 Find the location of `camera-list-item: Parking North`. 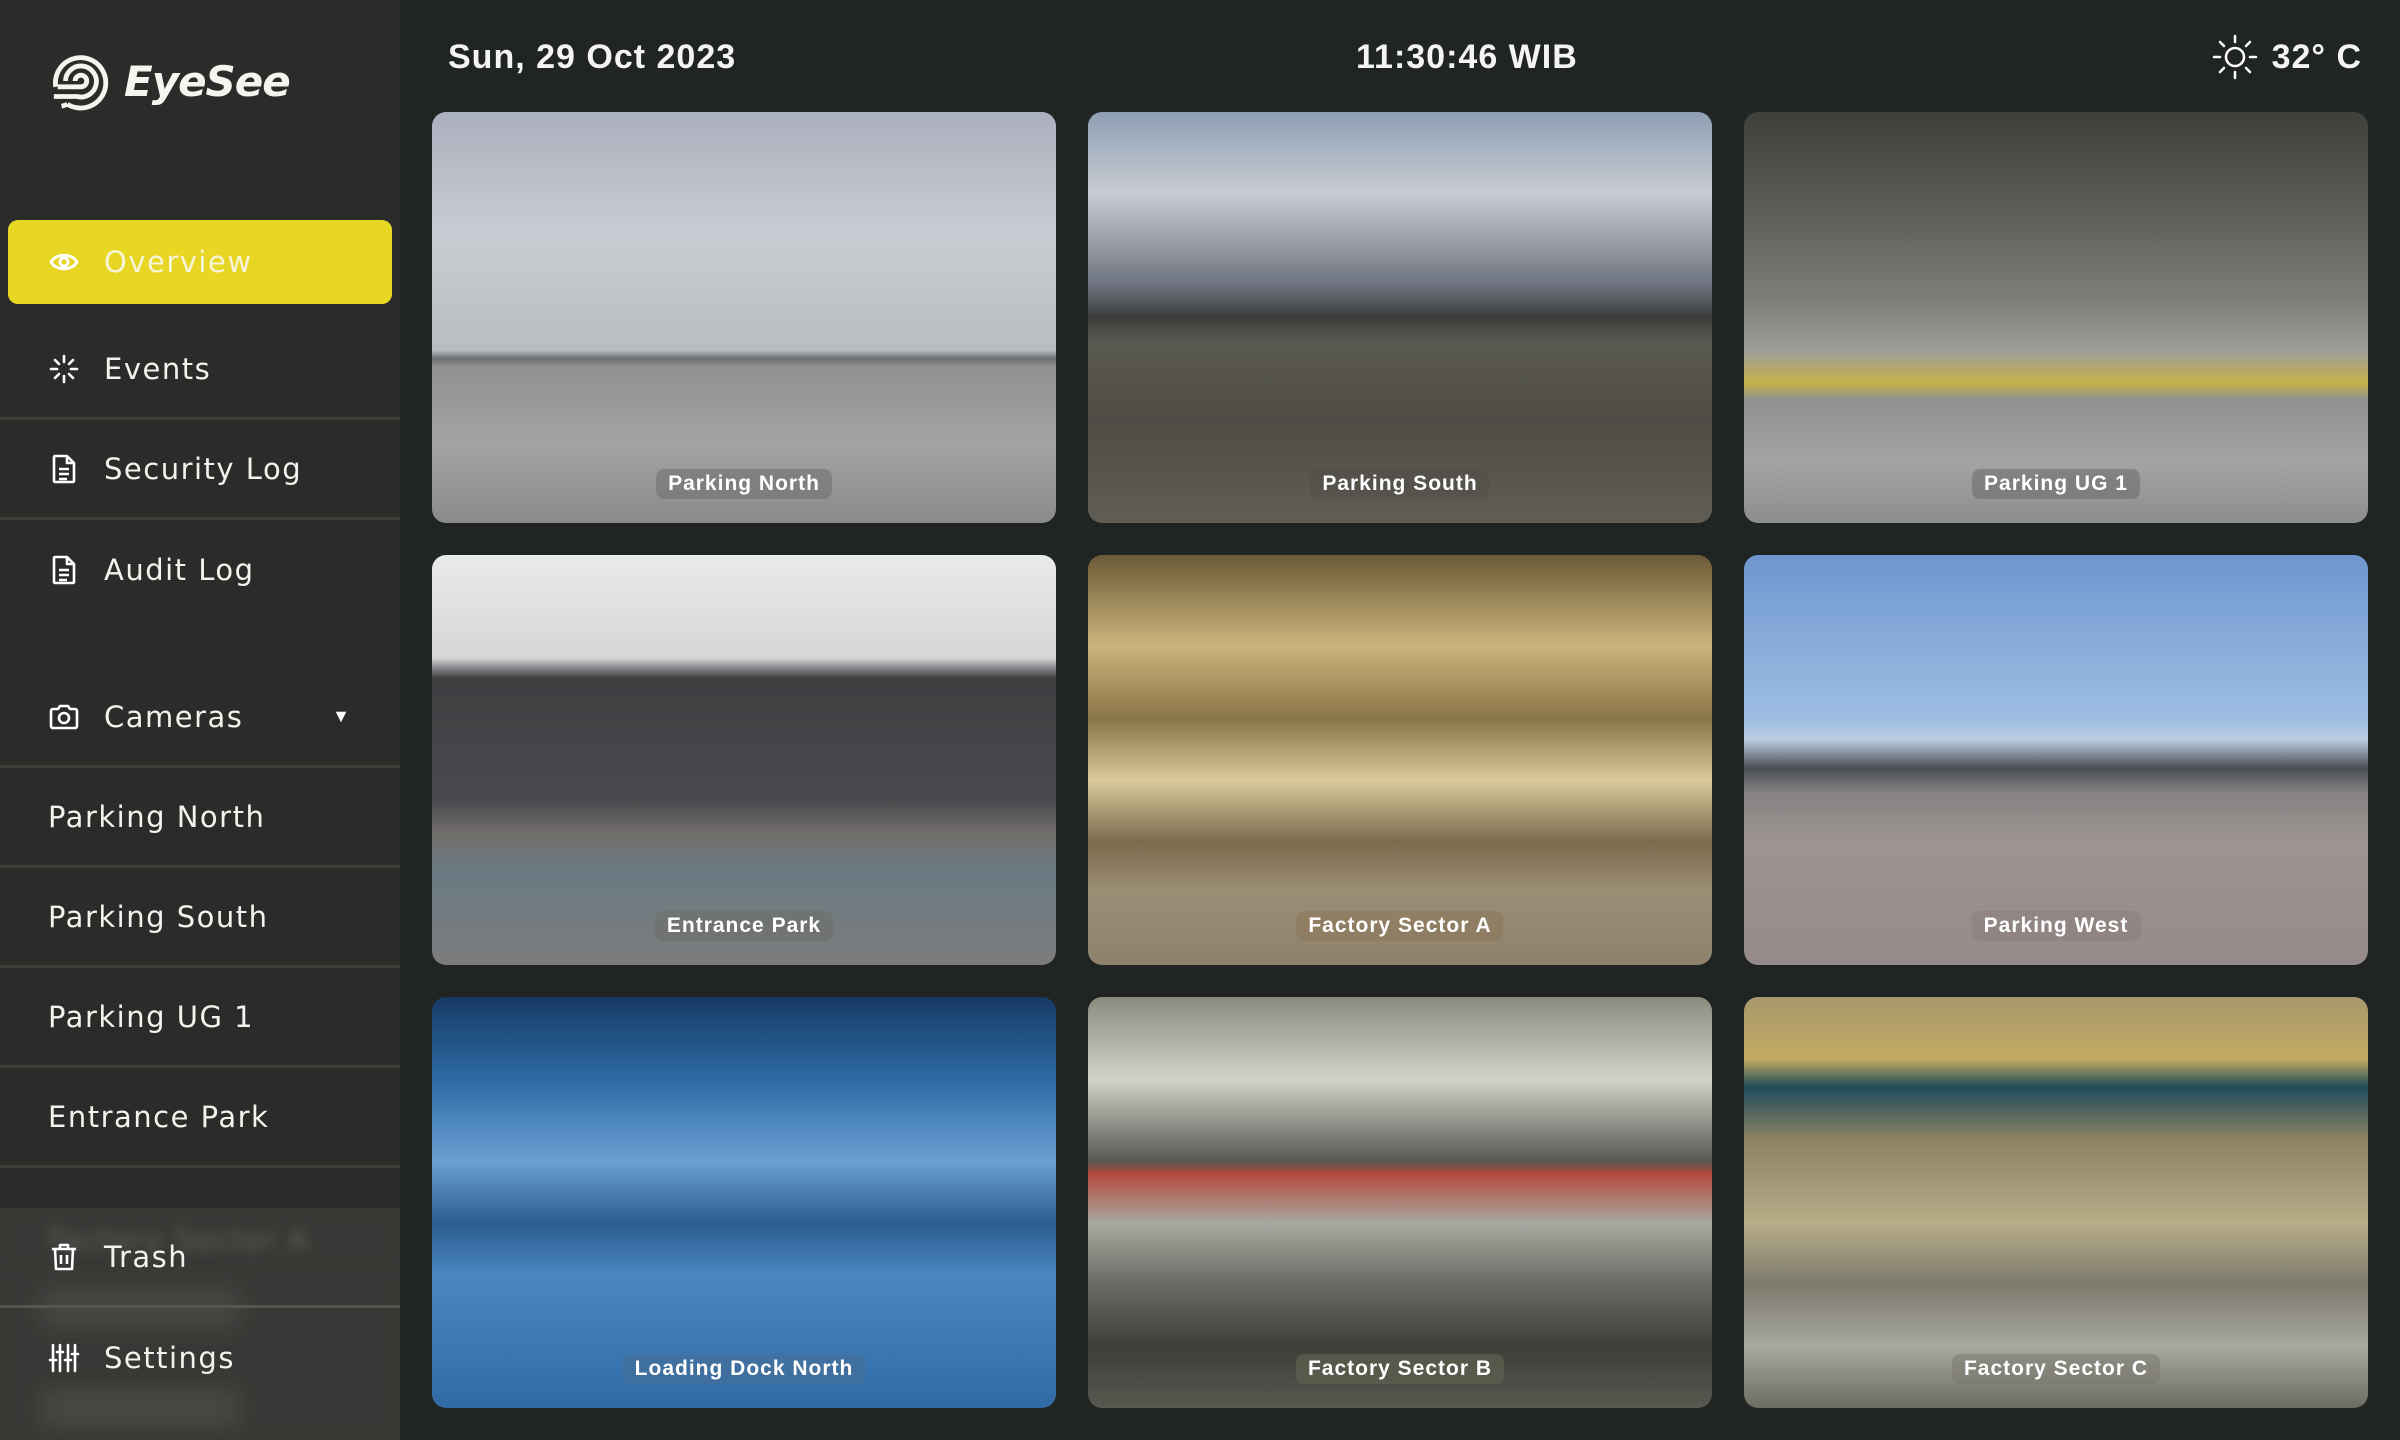

camera-list-item: Parking North is located at coordinates (200, 818).